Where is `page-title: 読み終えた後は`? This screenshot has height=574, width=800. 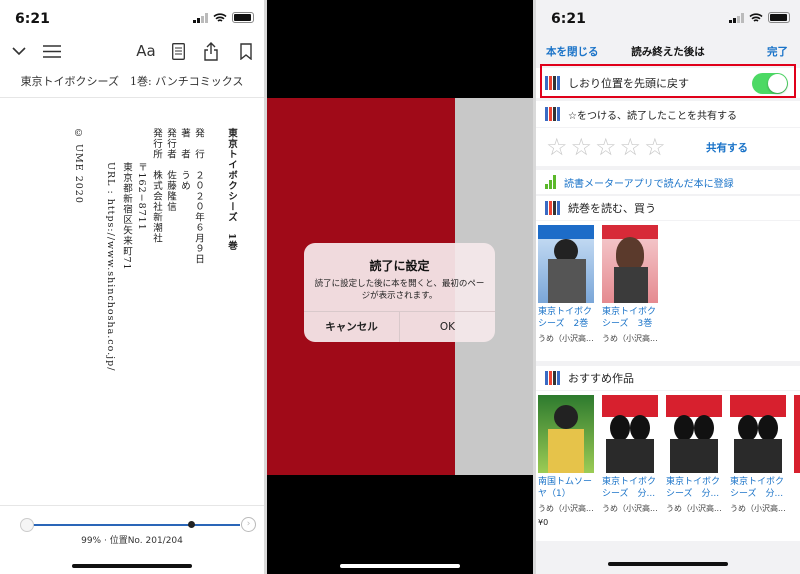 page-title: 読み終えた後は is located at coordinates (668, 52).